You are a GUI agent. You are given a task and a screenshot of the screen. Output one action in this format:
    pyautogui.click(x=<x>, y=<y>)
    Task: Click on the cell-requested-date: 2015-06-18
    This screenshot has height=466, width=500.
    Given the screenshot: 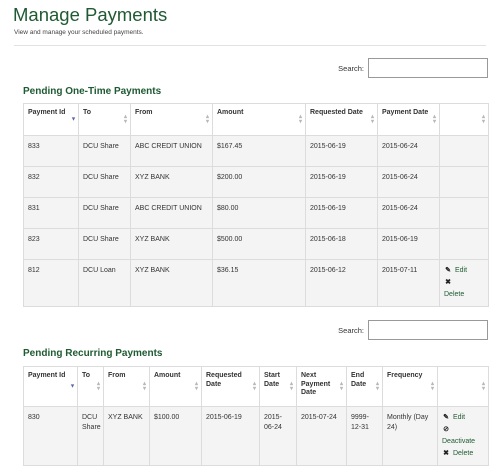 What is the action you would take?
    pyautogui.click(x=341, y=244)
    